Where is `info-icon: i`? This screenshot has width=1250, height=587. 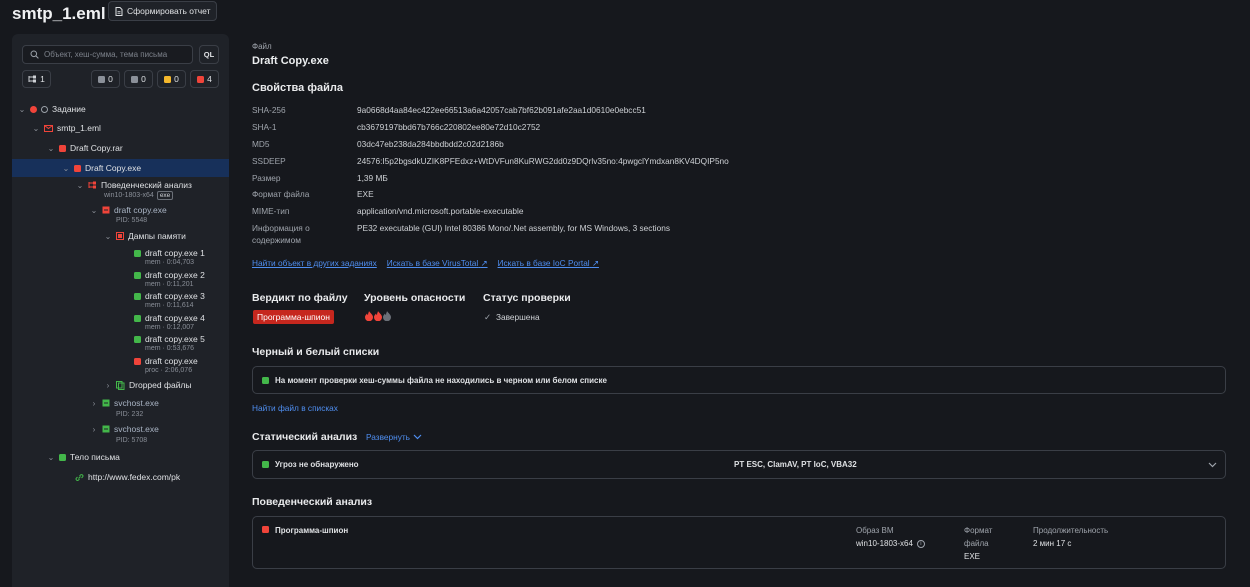 info-icon: i is located at coordinates (920, 543).